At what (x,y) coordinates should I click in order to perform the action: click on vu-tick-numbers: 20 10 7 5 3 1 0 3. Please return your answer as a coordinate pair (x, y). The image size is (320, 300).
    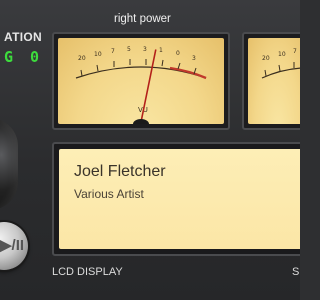
    Looking at the image, I should click on (137, 54).